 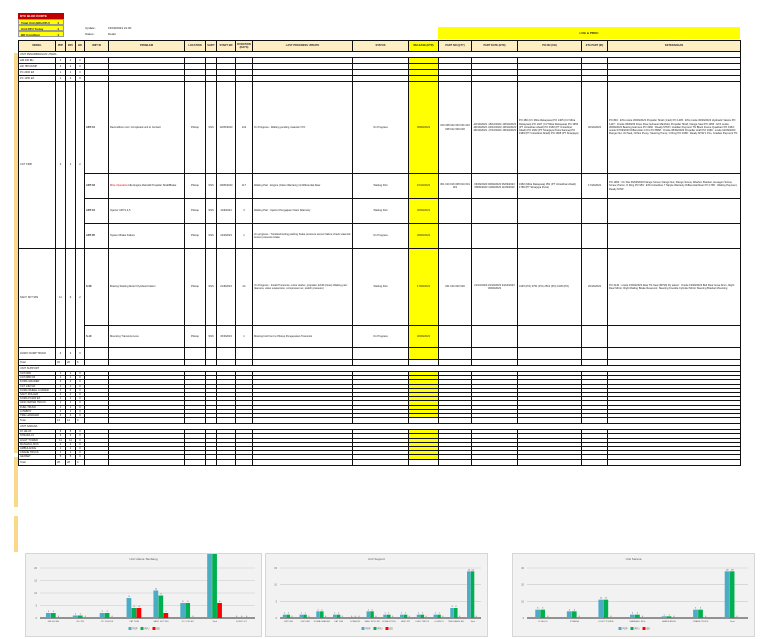 I want to click on eta-cell: 30/10/2023, so click(x=594, y=127).